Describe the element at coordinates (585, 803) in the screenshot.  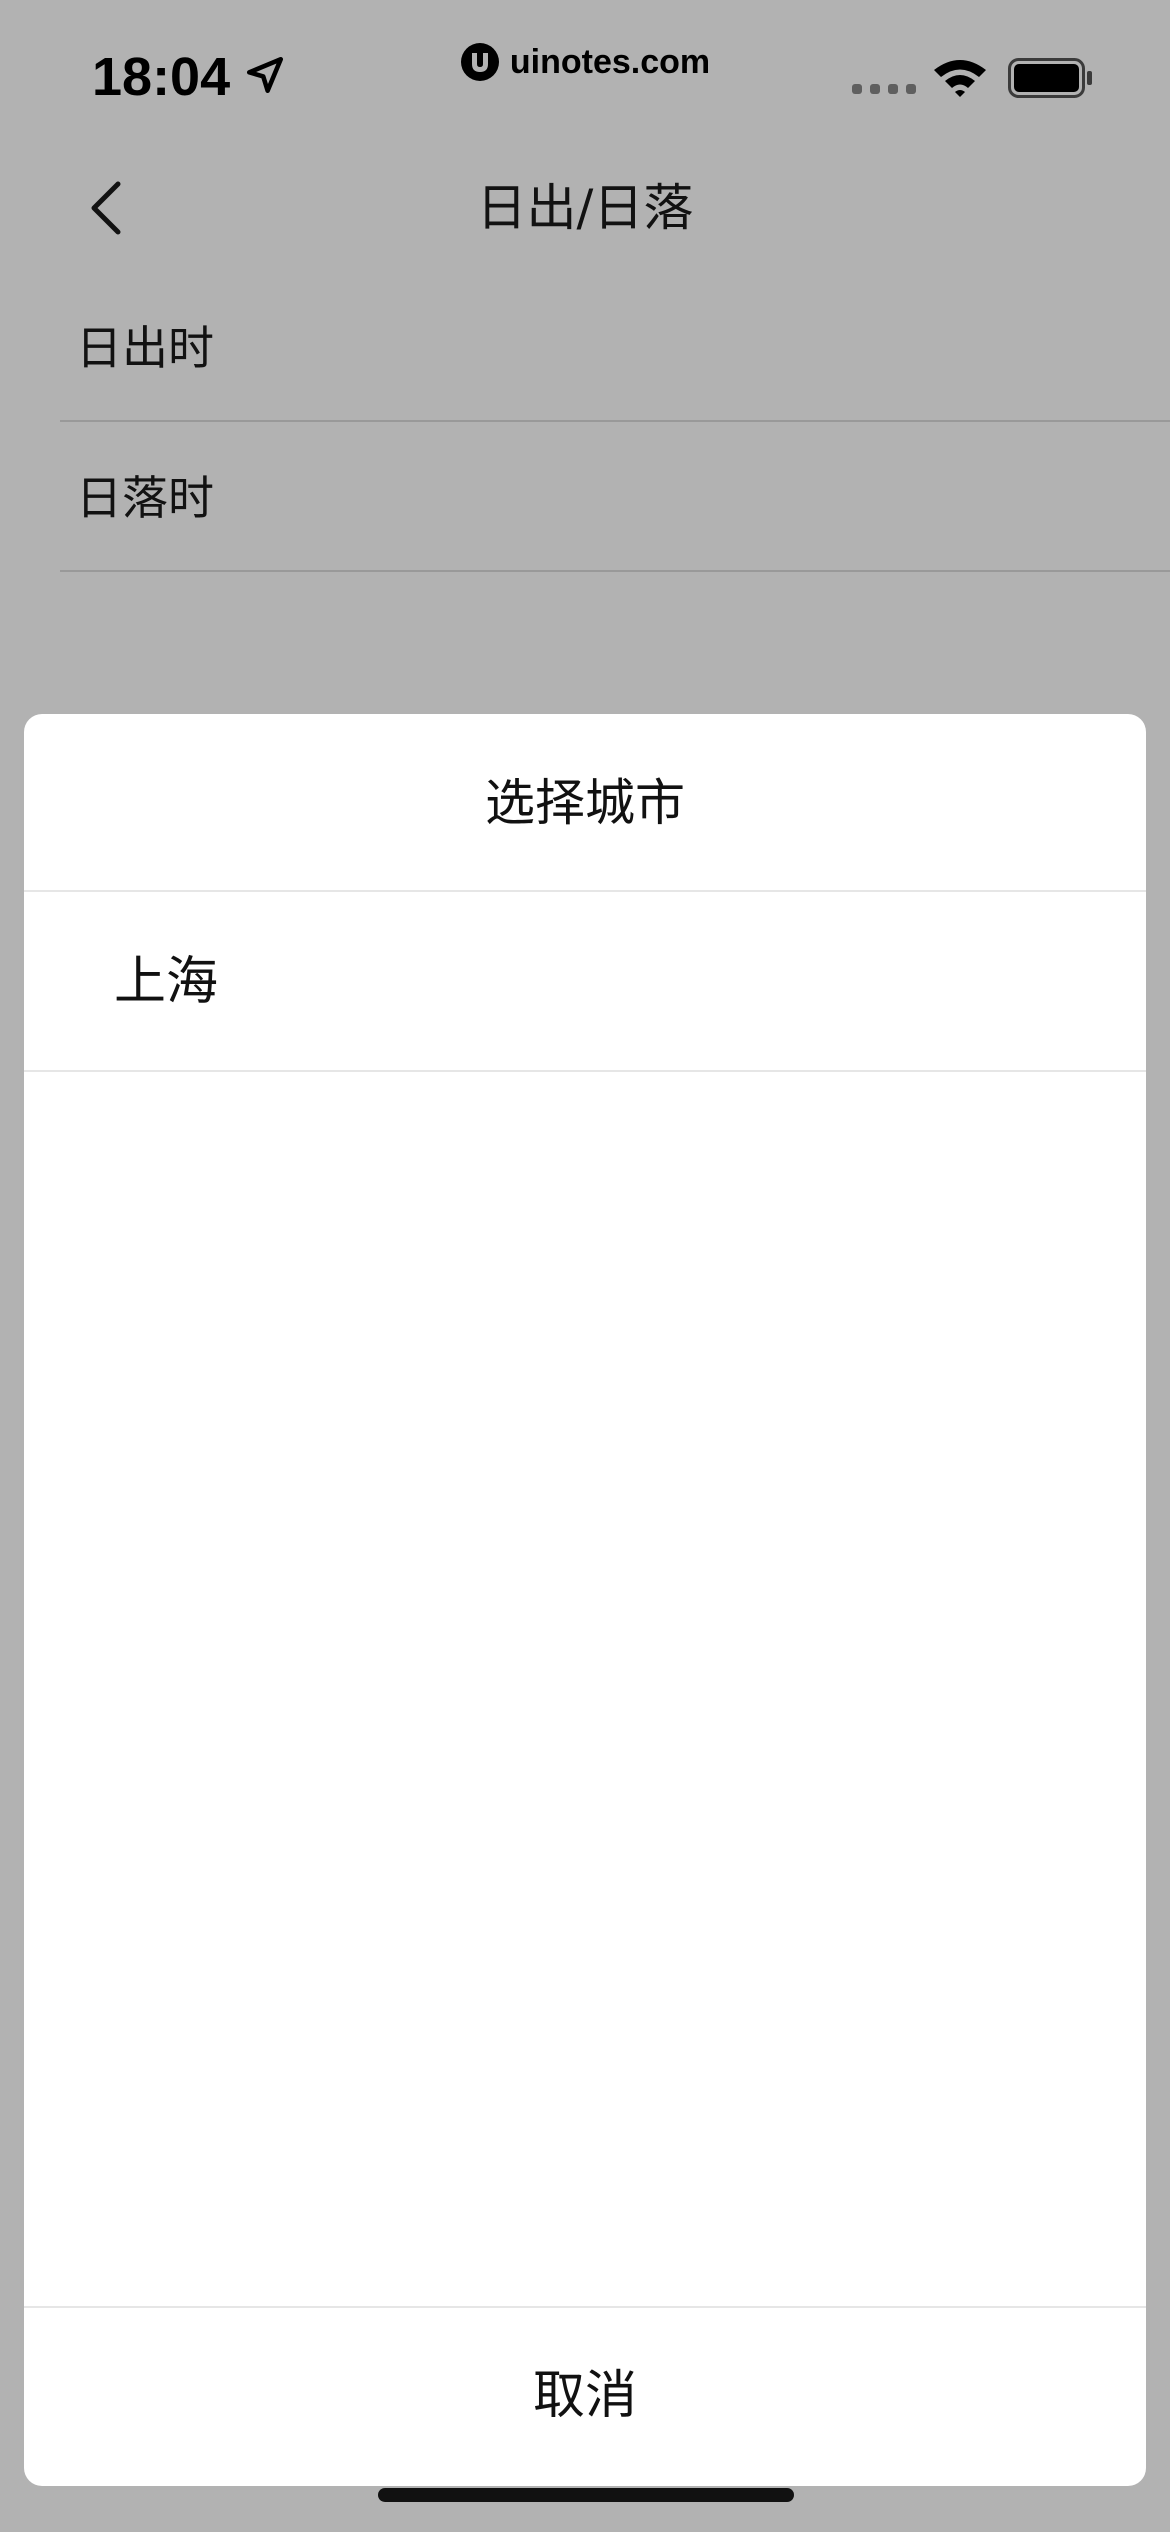
I see `sheet-title: 选择城市` at that location.